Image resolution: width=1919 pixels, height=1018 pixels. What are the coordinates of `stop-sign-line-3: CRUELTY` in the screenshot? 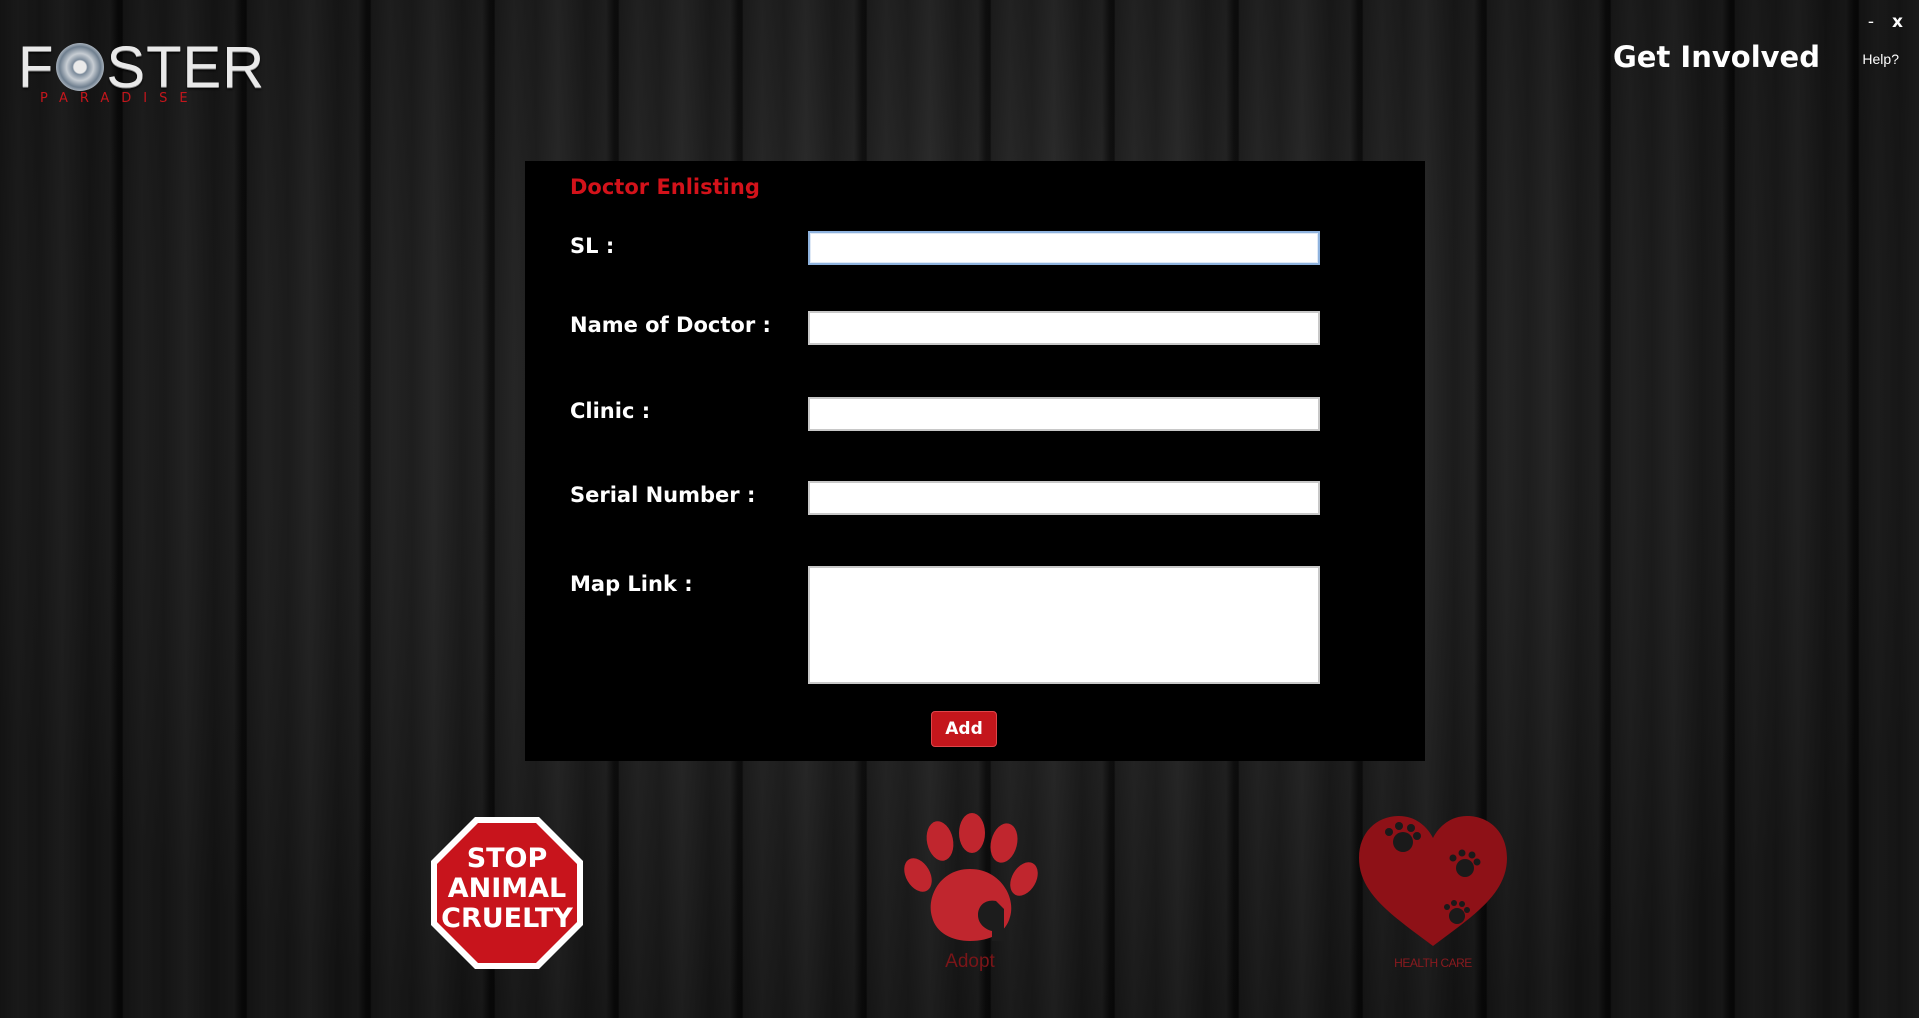 It's located at (507, 918).